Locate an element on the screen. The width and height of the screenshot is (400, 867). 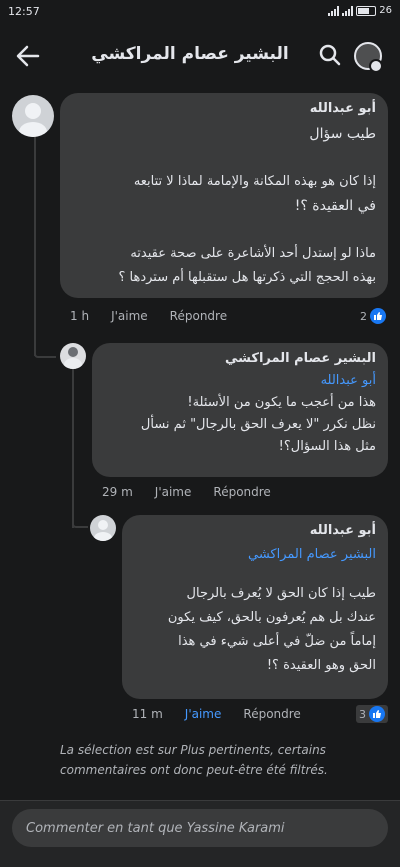
reaction-count: 2 is located at coordinates (373, 316).